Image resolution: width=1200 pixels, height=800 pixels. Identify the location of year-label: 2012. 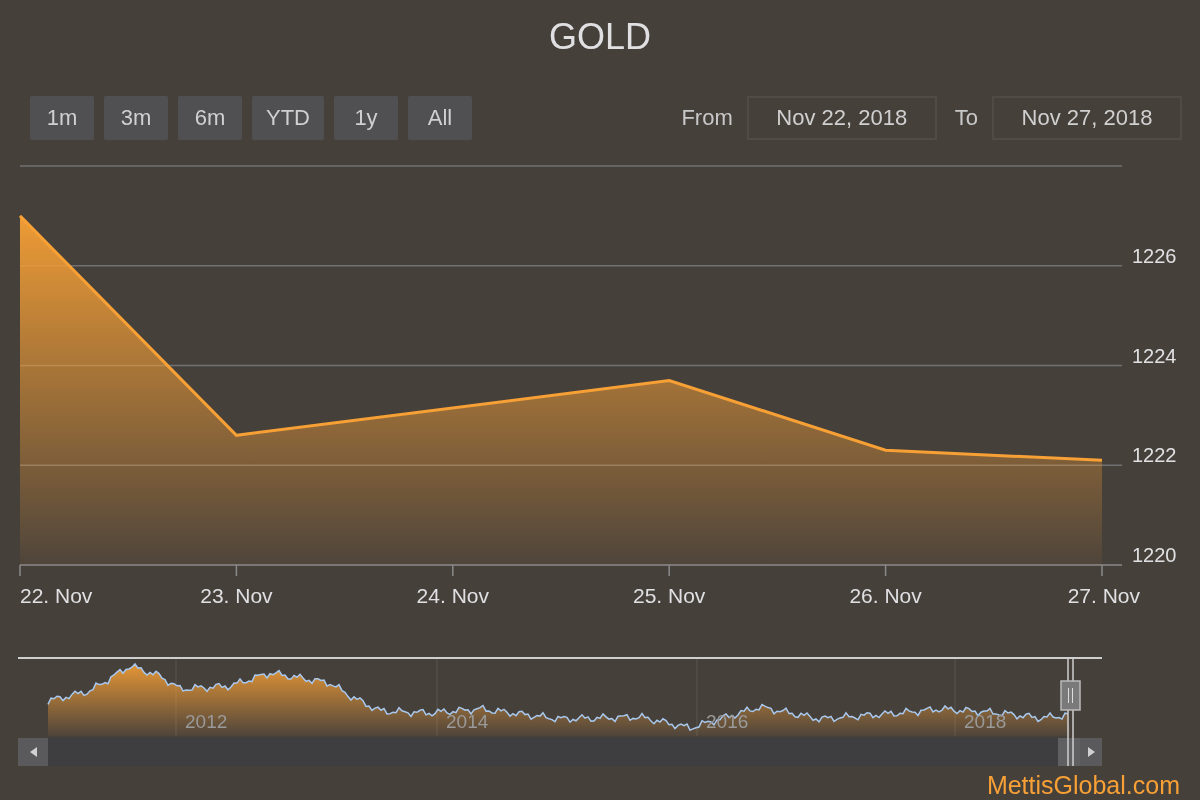
(206, 721).